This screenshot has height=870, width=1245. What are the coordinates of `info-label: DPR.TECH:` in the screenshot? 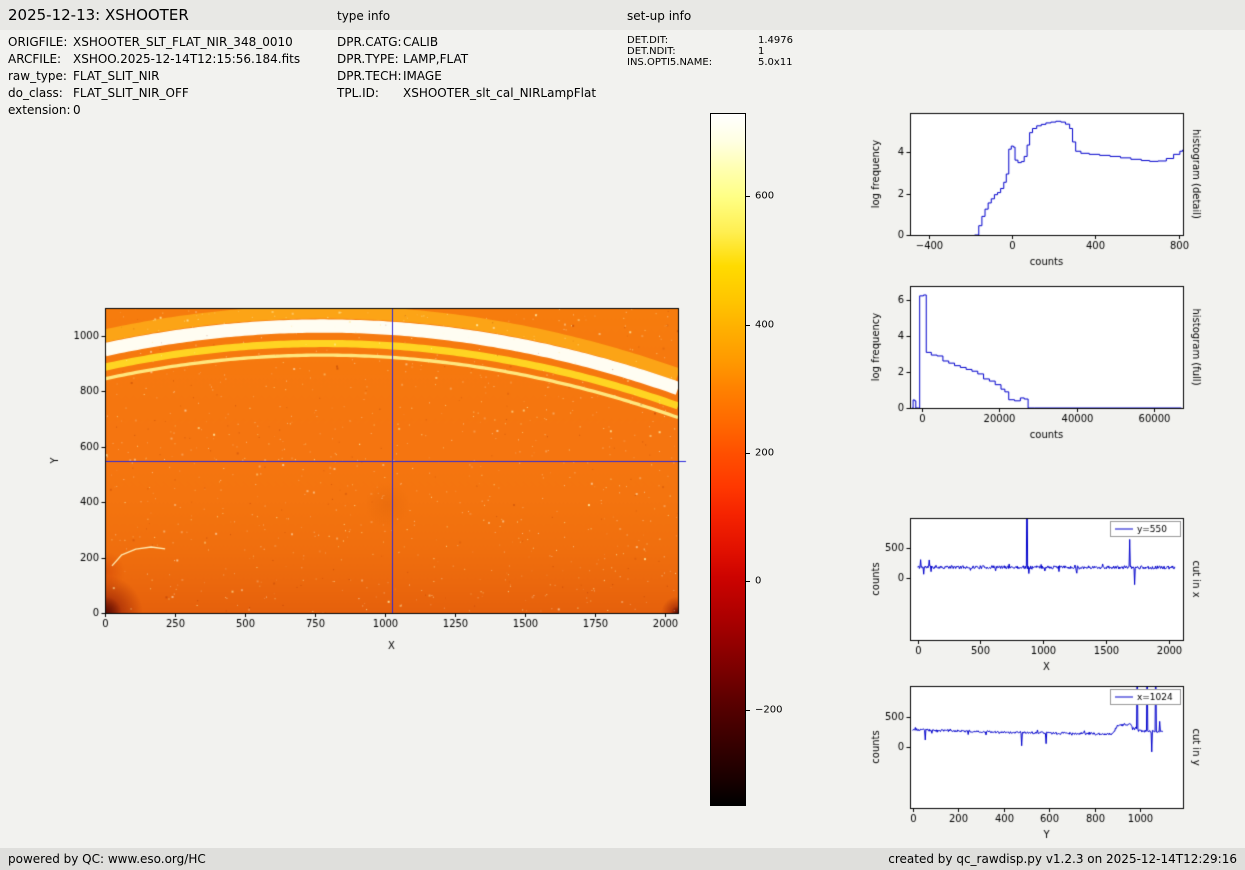 It's located at (369, 76).